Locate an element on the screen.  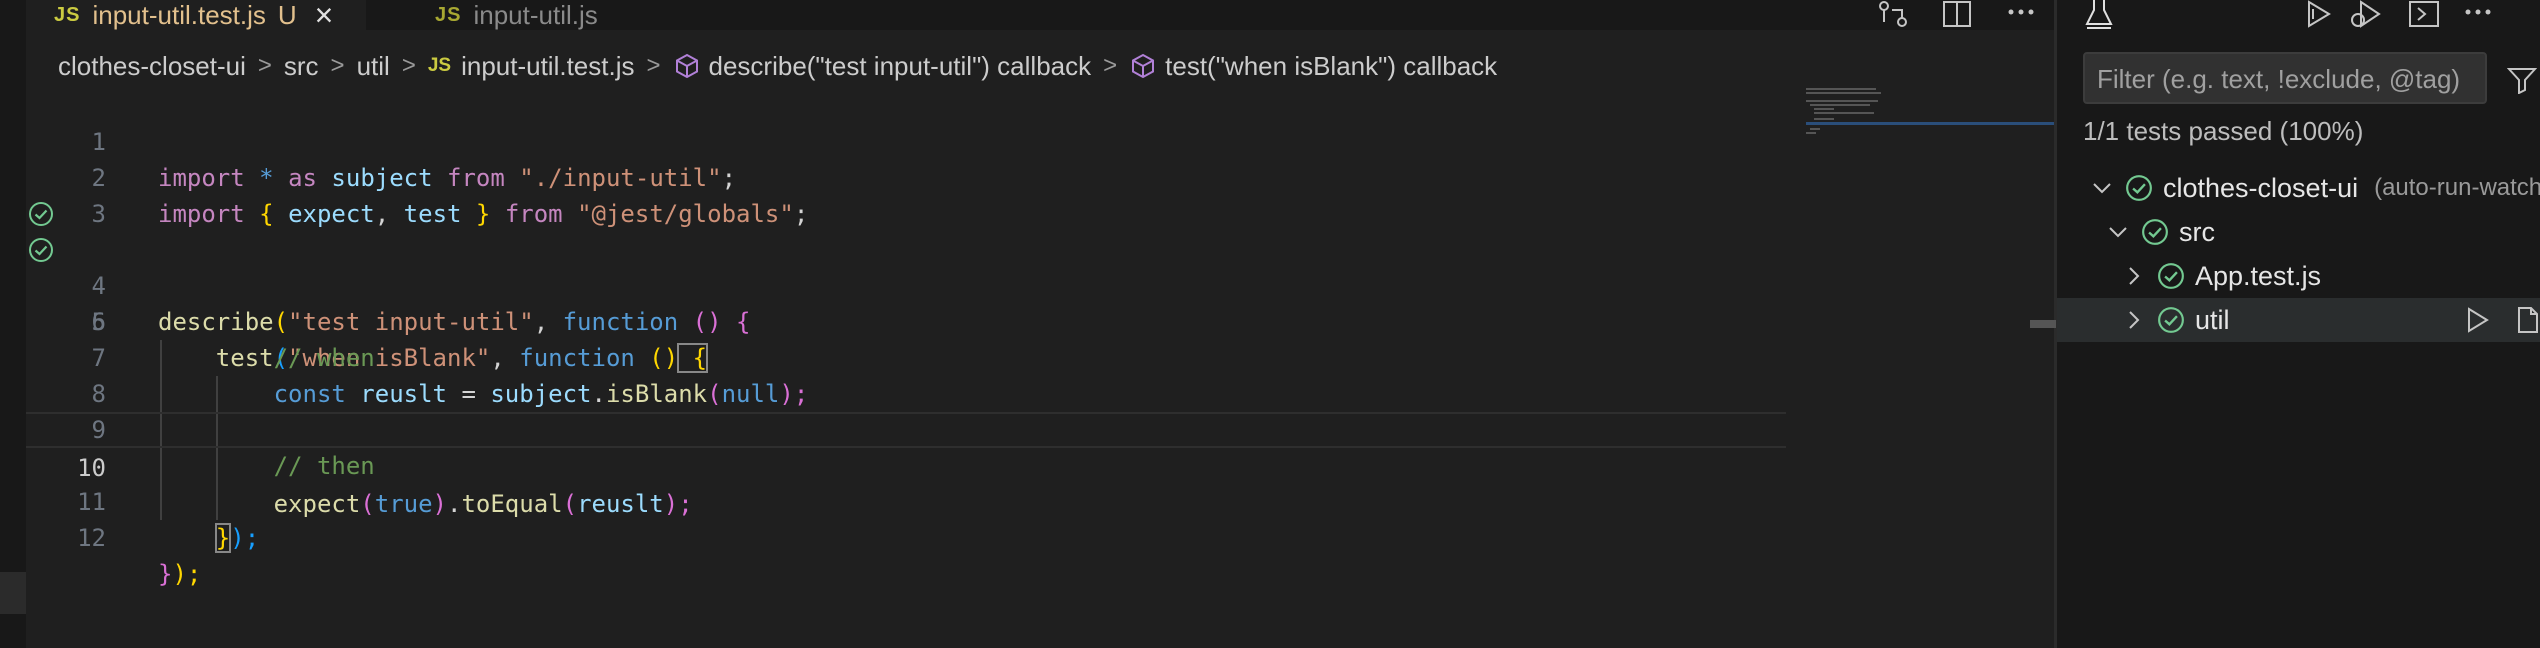
tree-item-util: util is located at coordinates (2298, 320).